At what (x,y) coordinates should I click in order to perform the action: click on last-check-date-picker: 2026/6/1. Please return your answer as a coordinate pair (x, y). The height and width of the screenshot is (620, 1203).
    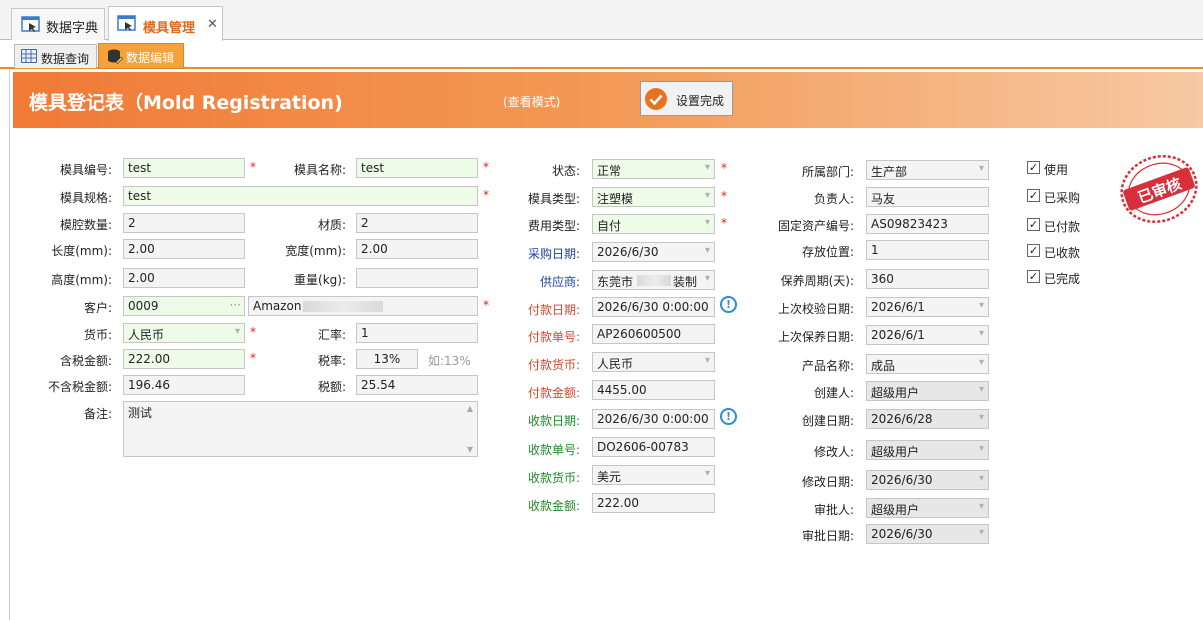
    Looking at the image, I should click on (927, 307).